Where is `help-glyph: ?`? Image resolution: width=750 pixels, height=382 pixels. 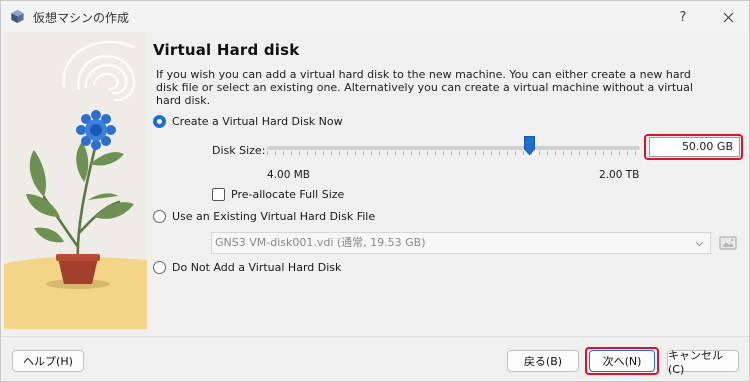
help-glyph: ? is located at coordinates (683, 17).